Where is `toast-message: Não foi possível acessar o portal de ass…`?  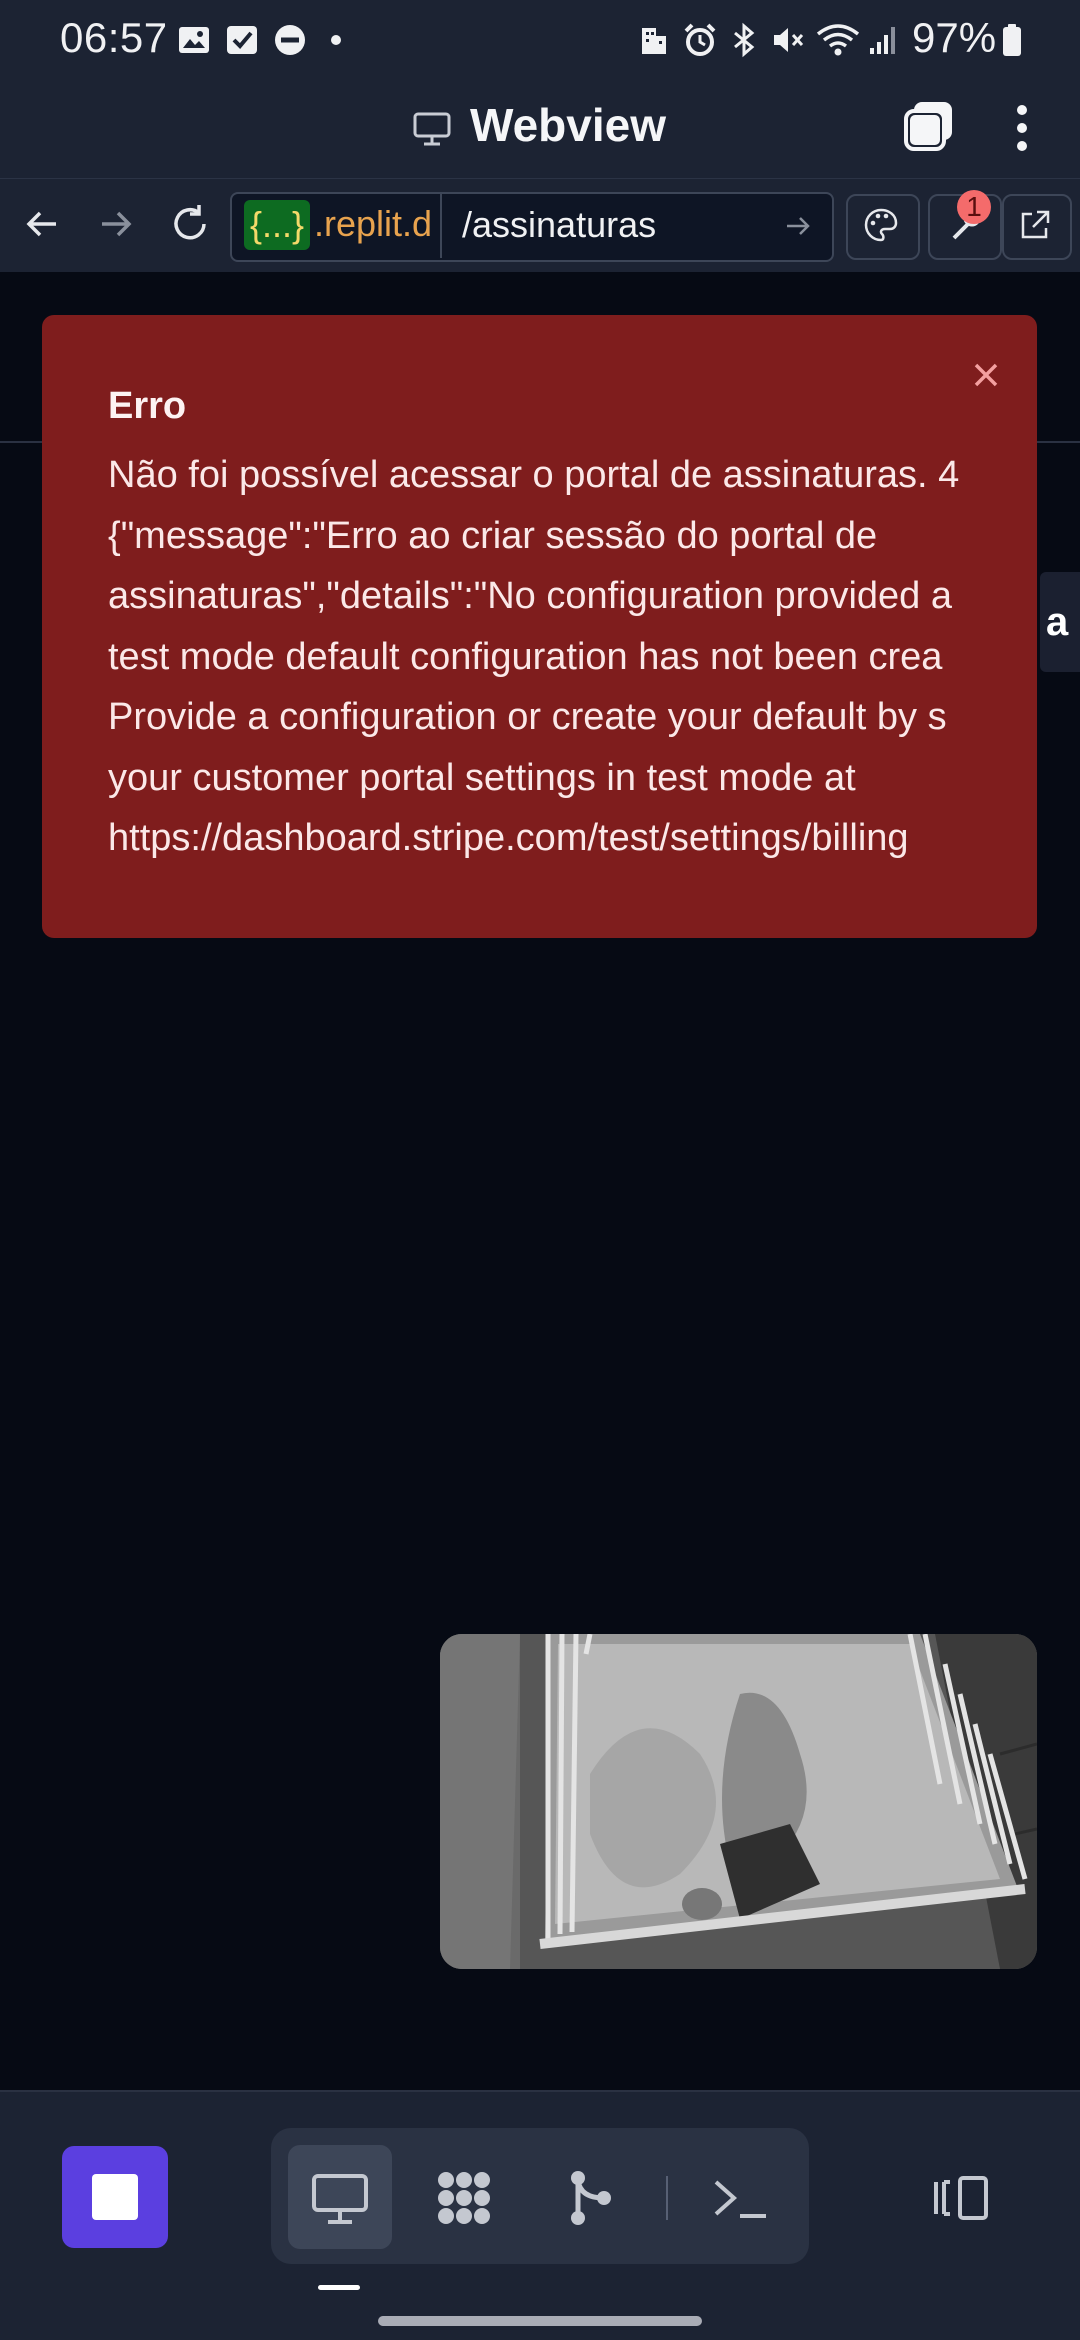 toast-message: Não foi possível acessar o portal de ass… is located at coordinates (534, 656).